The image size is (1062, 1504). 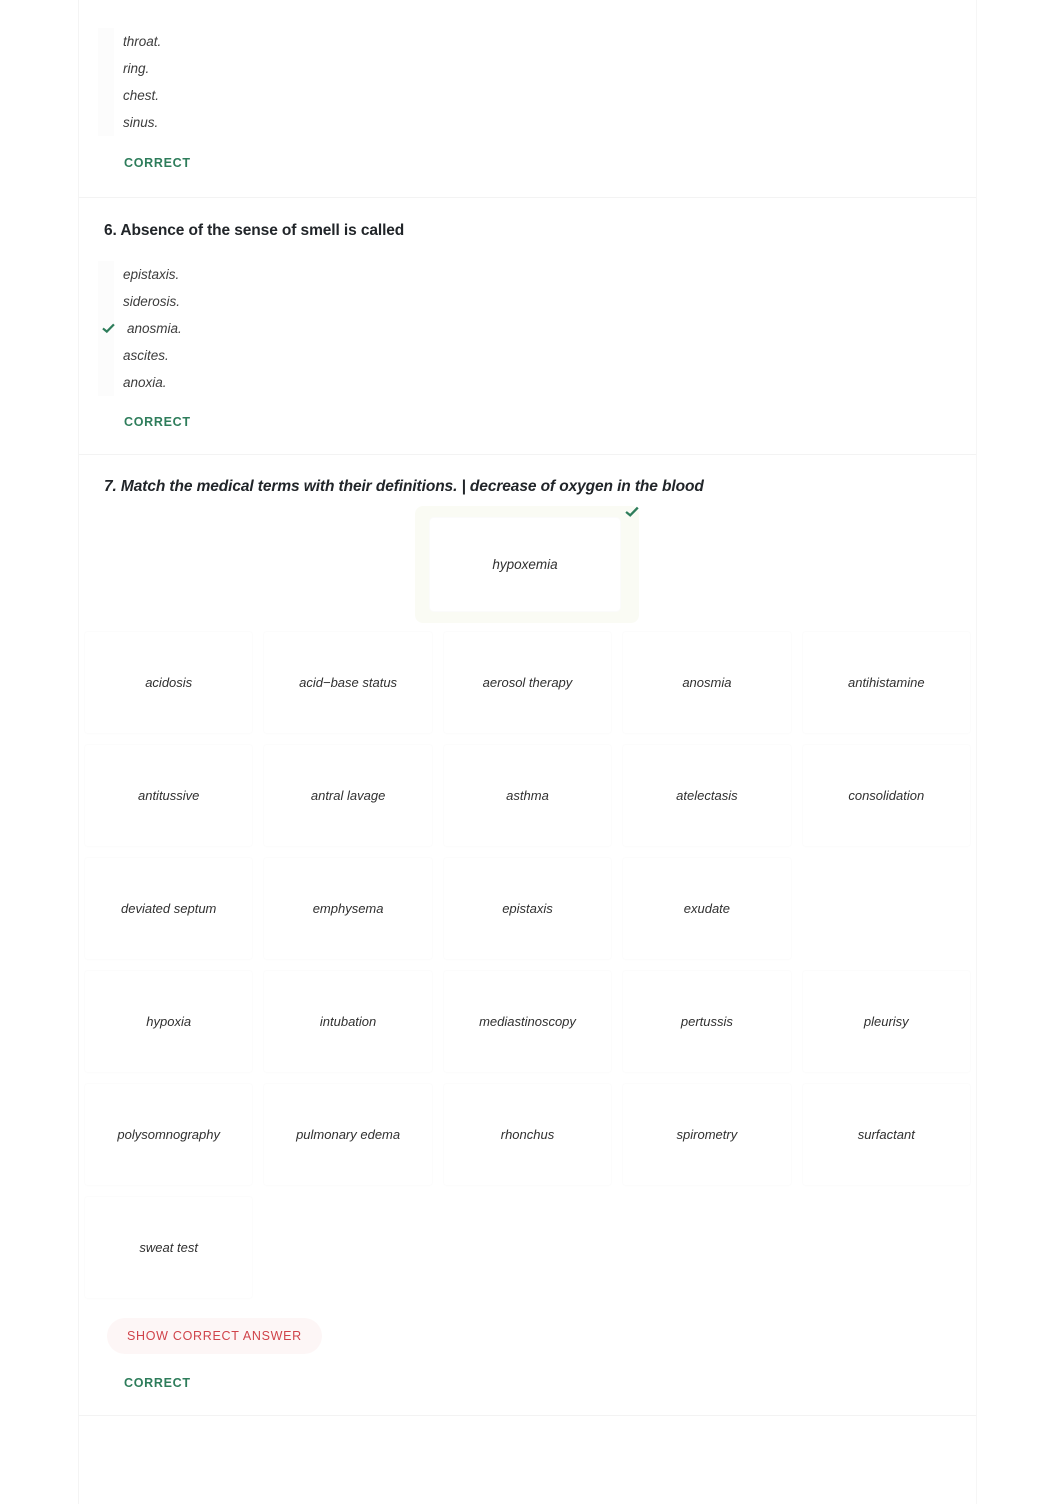 I want to click on word-card: acidosis, so click(x=169, y=682).